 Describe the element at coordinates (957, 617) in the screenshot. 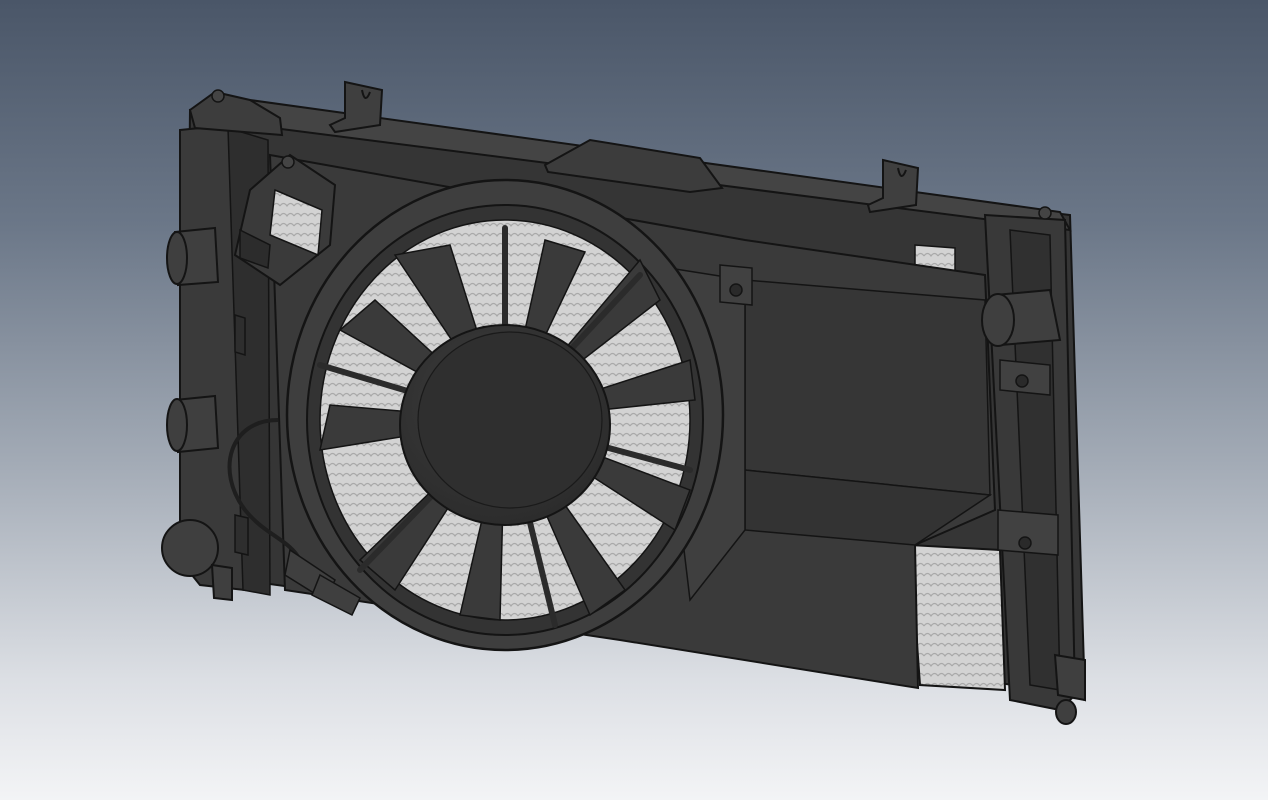

I see `radiator-core-mesh` at that location.